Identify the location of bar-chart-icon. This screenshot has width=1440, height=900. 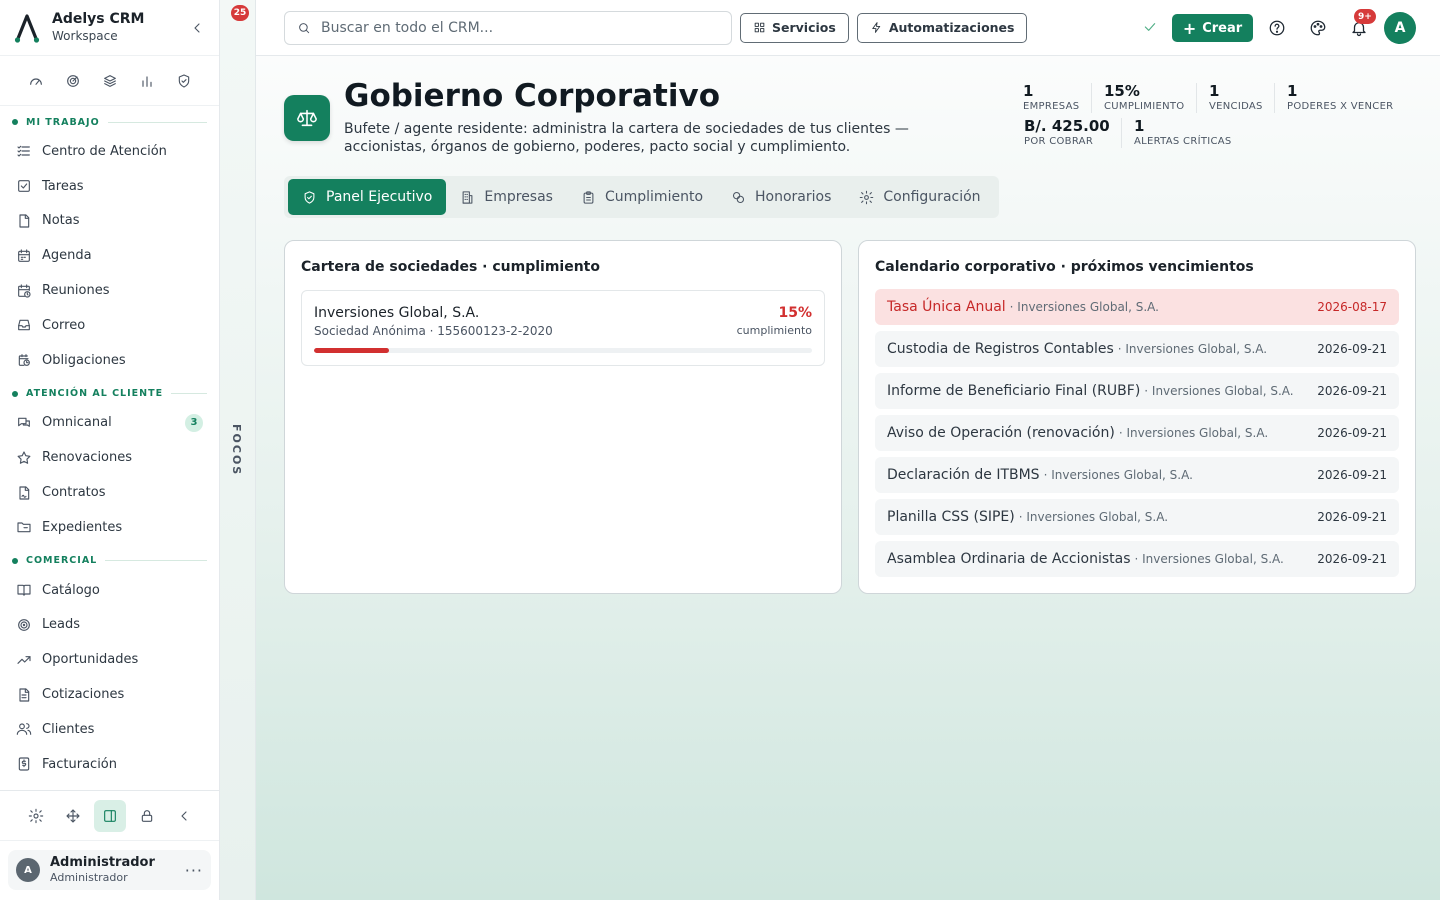
(147, 81).